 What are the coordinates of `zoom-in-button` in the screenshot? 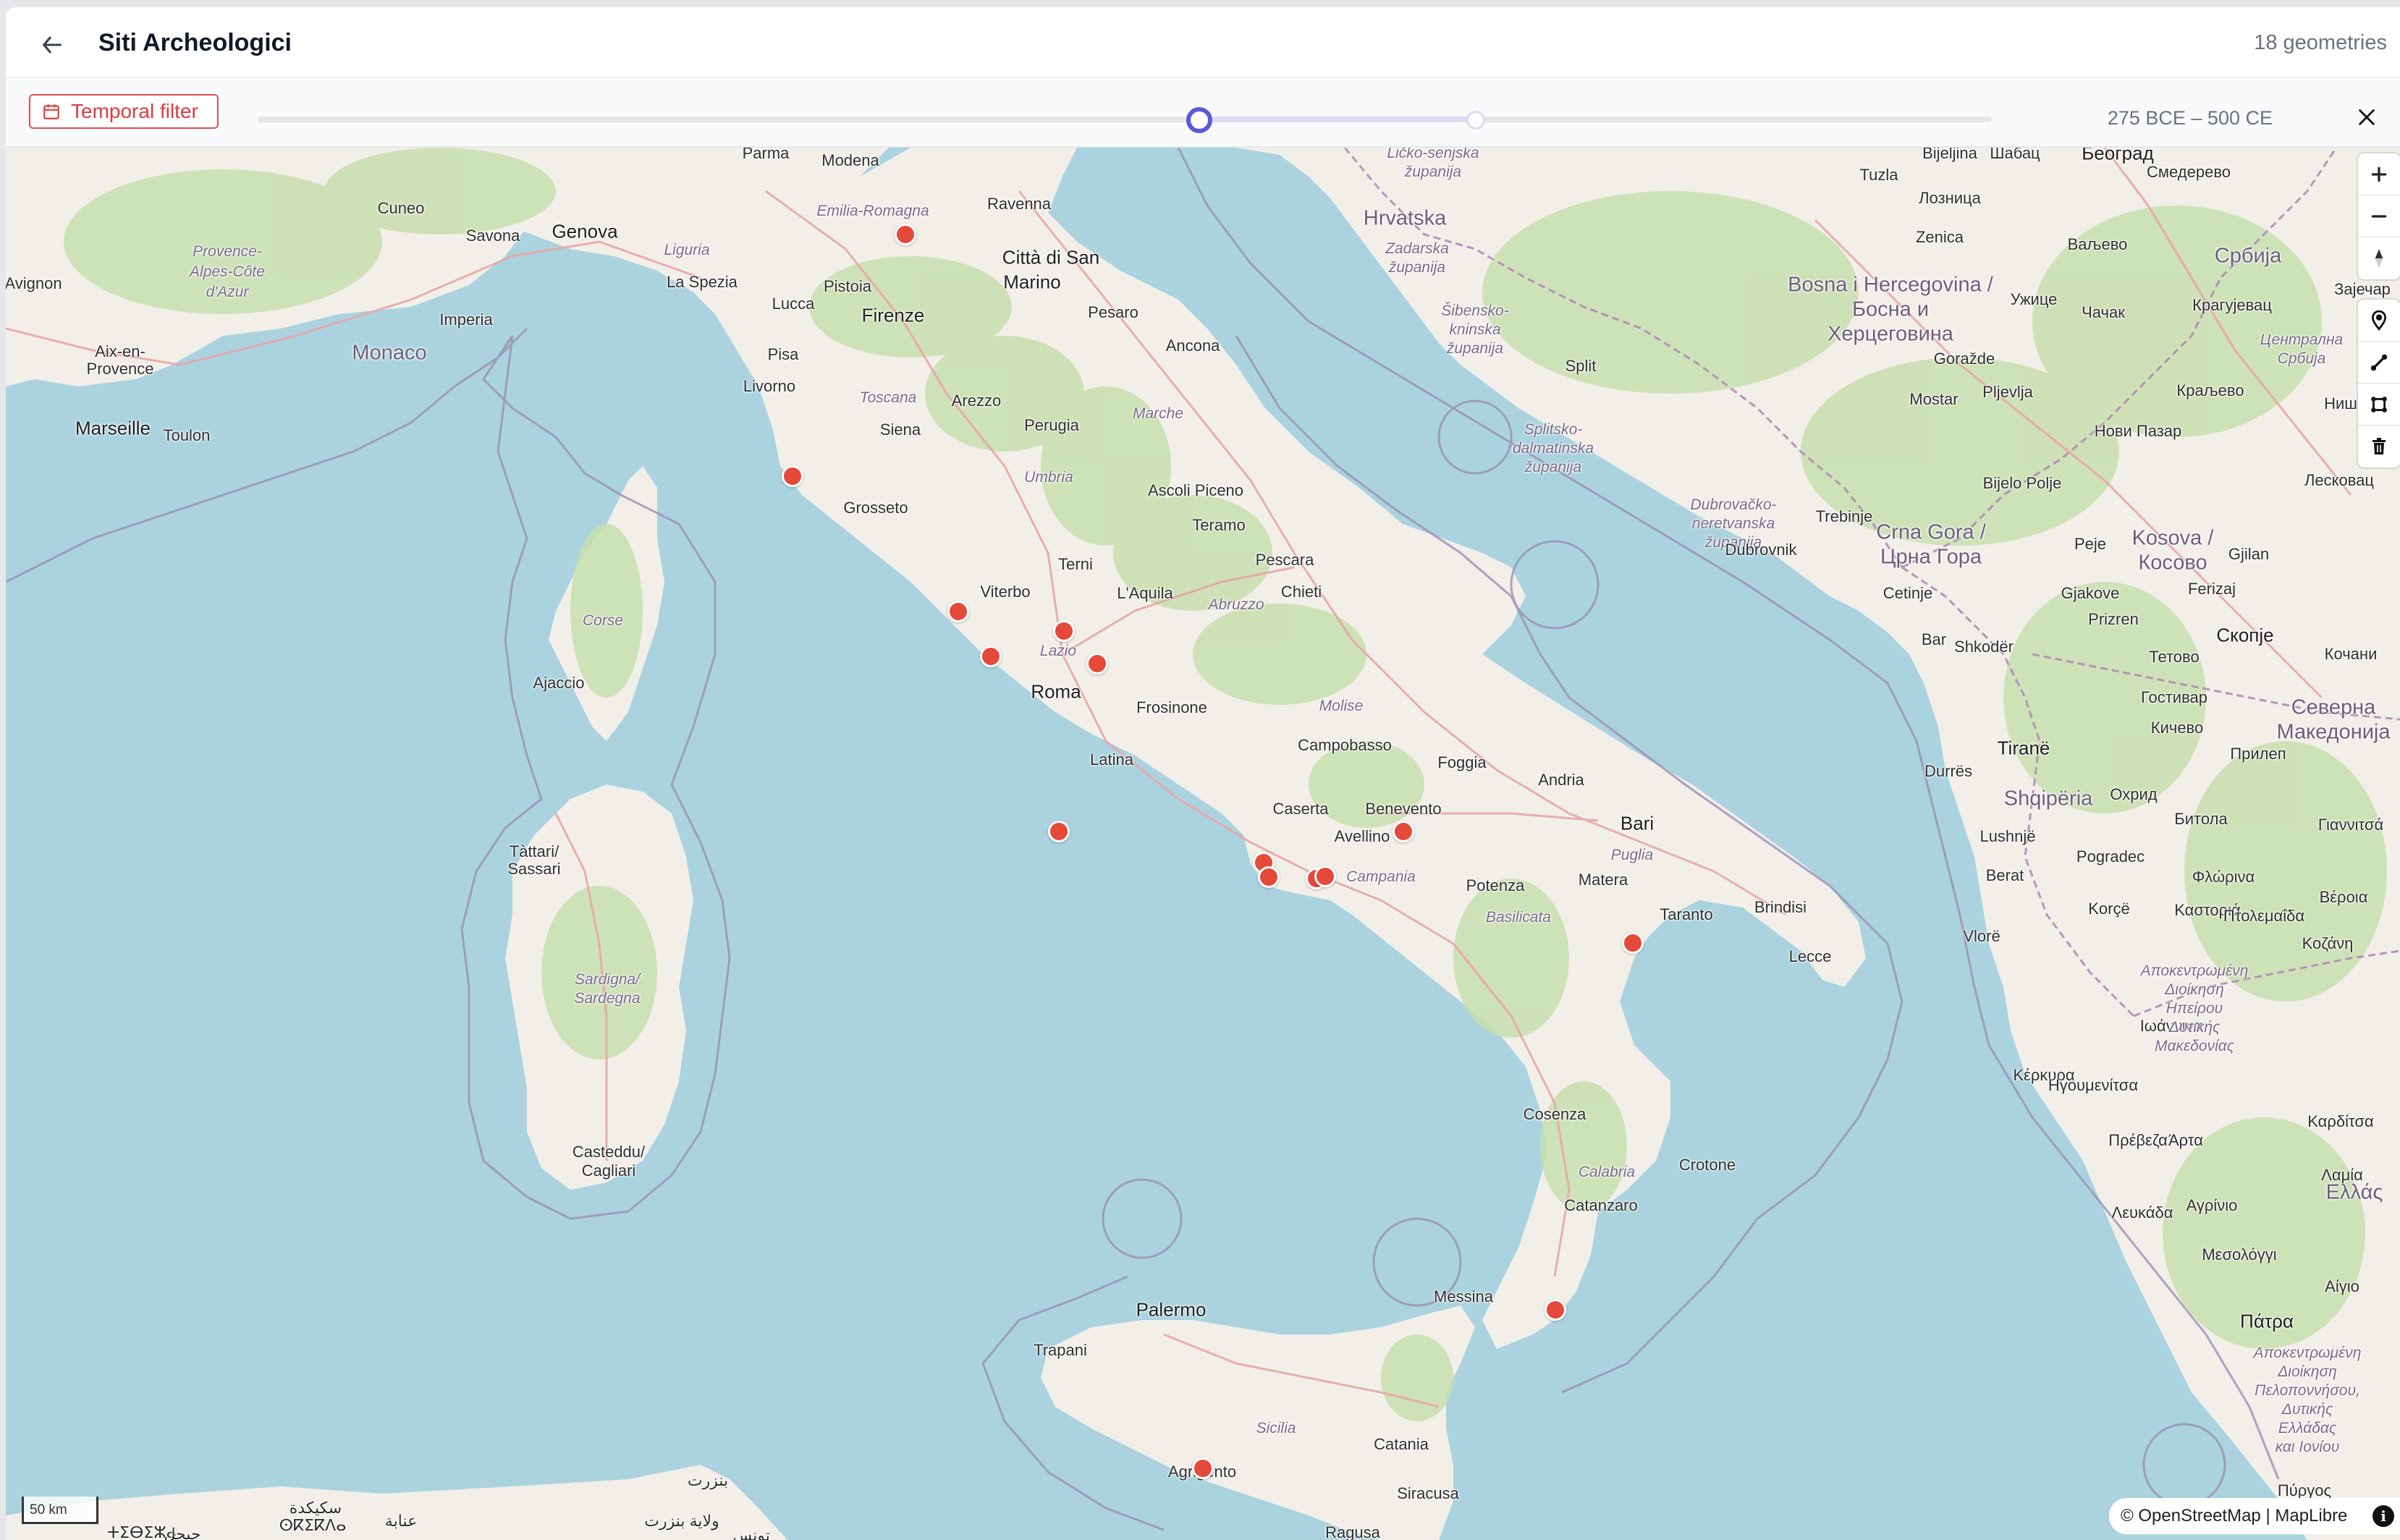 It's located at (2379, 174).